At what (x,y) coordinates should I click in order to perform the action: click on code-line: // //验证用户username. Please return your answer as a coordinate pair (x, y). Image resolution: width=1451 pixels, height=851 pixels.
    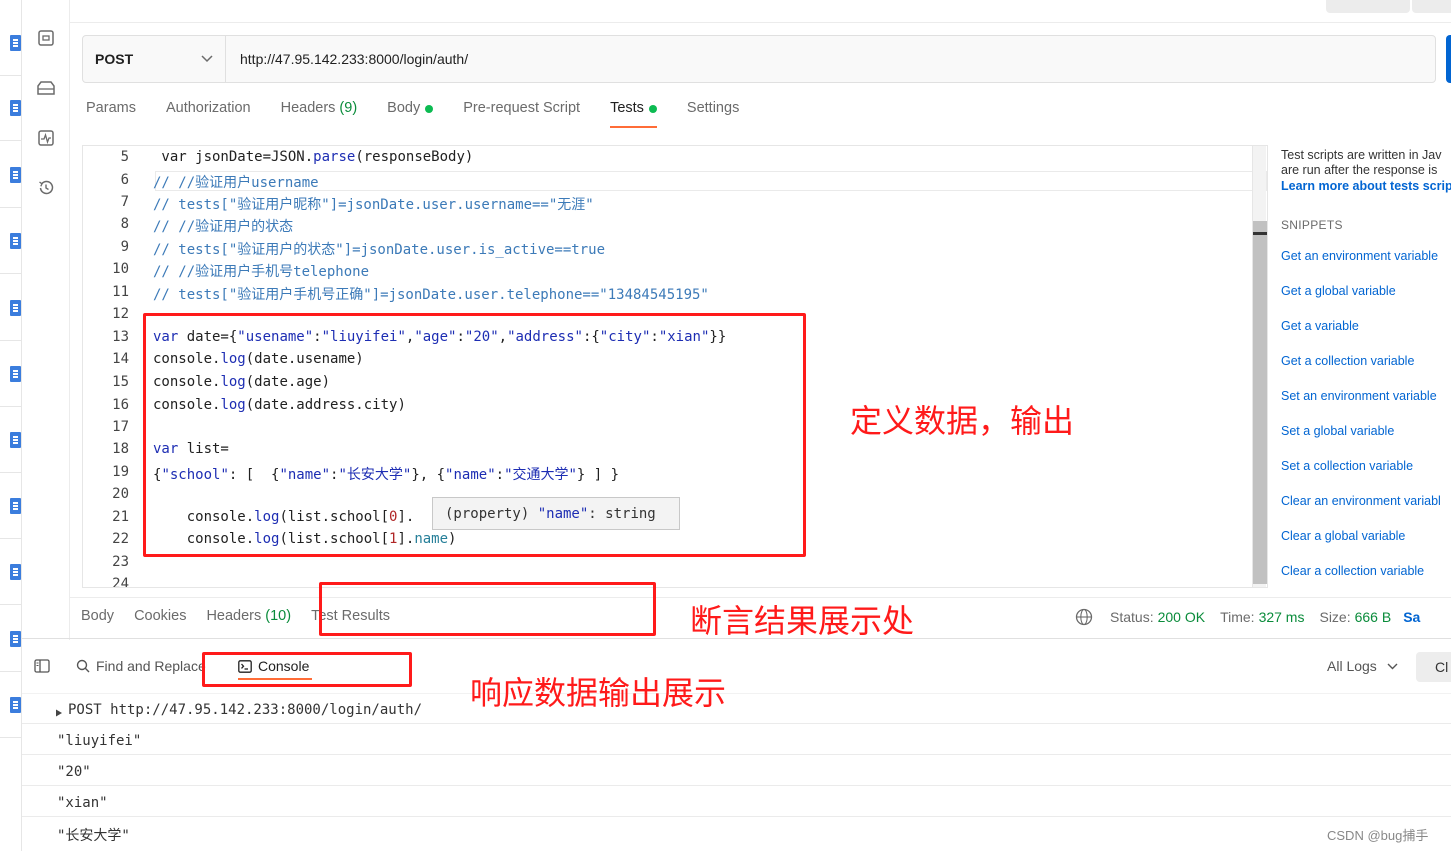
    Looking at the image, I should click on (236, 183).